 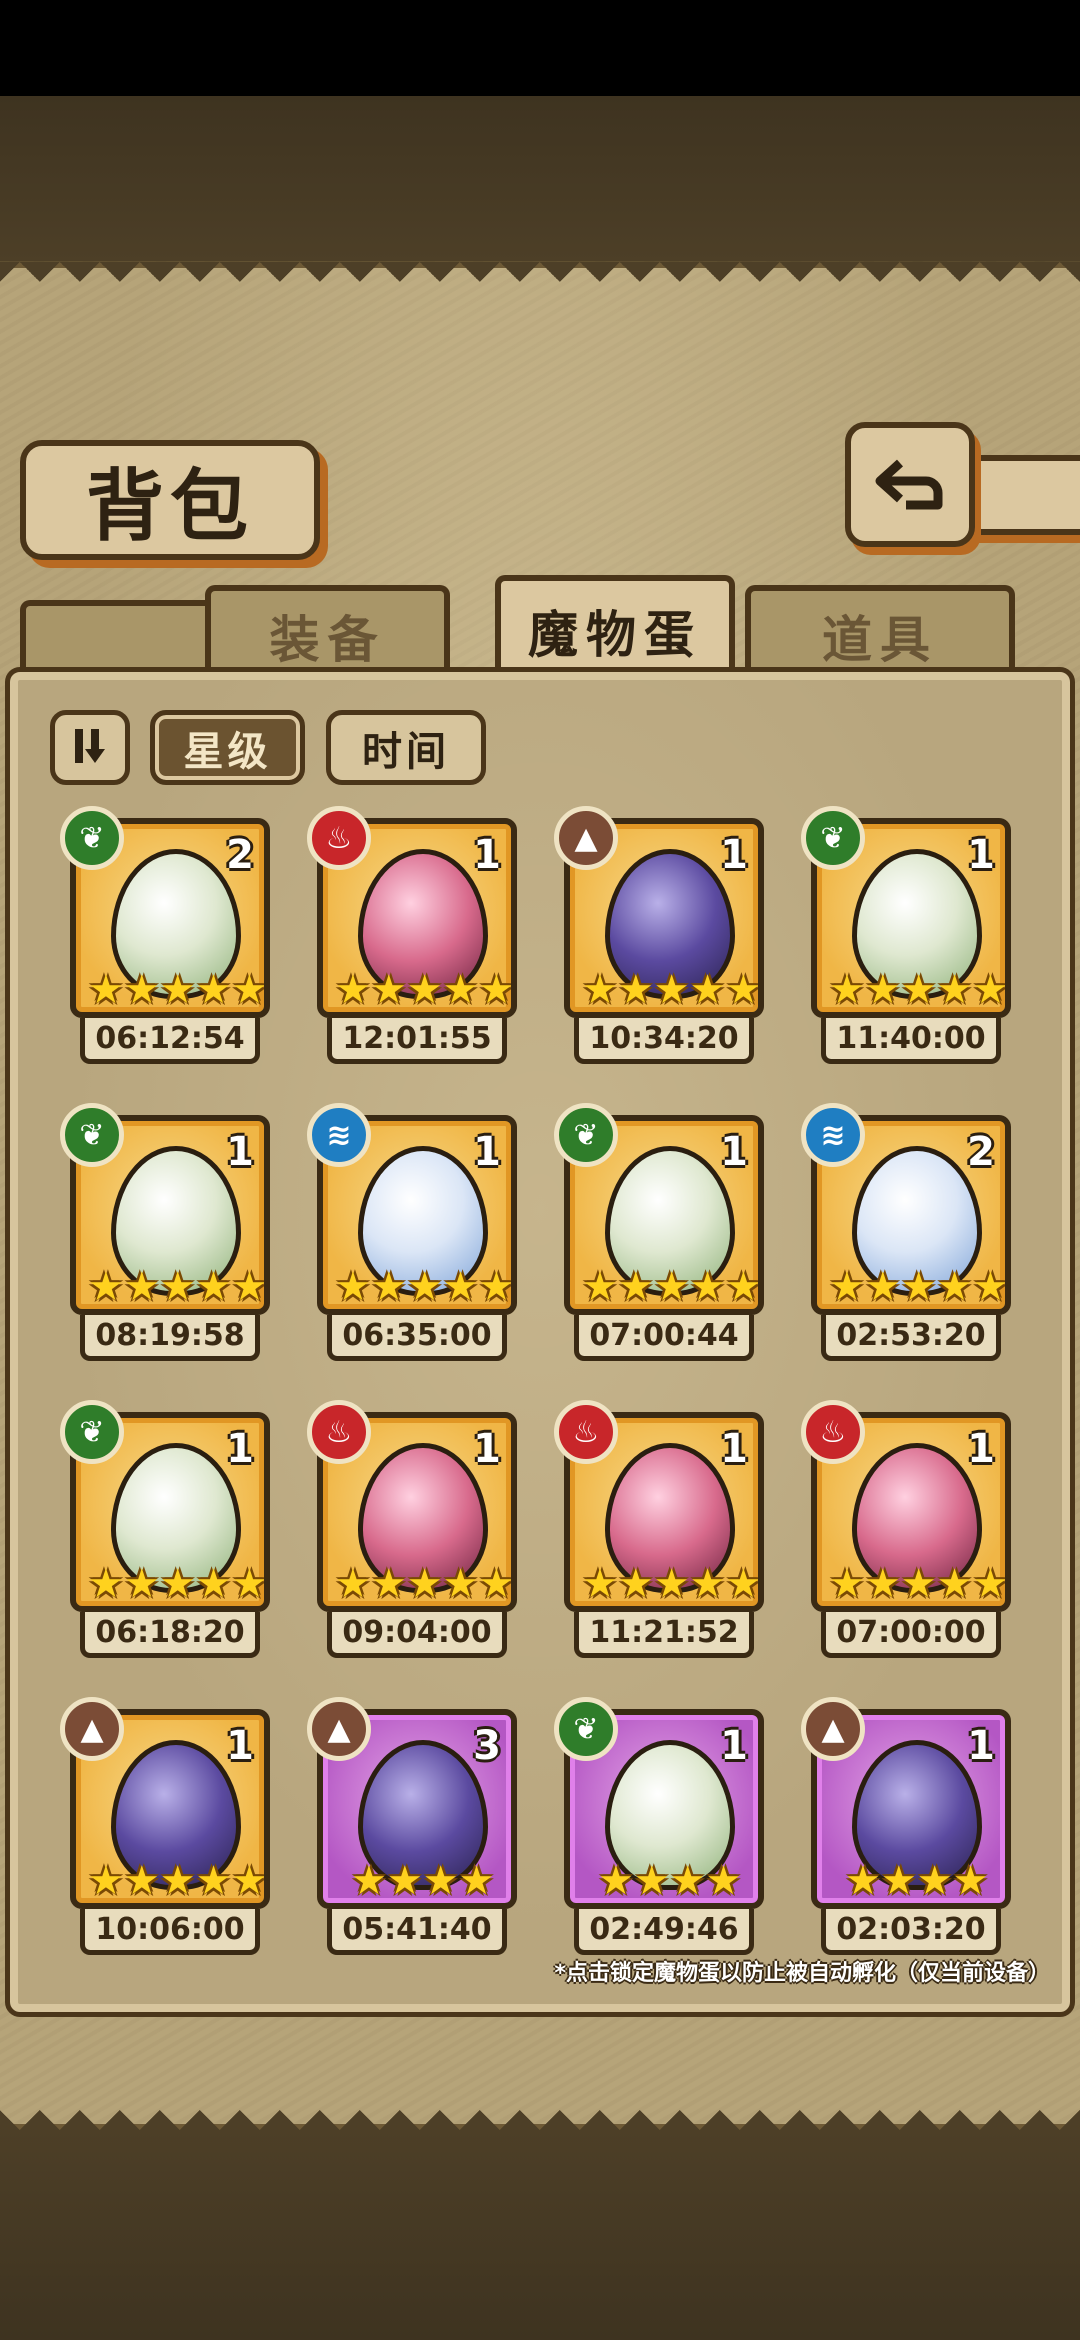 What do you see at coordinates (911, 1635) in the screenshot?
I see `hatch-timer: 07:00:00` at bounding box center [911, 1635].